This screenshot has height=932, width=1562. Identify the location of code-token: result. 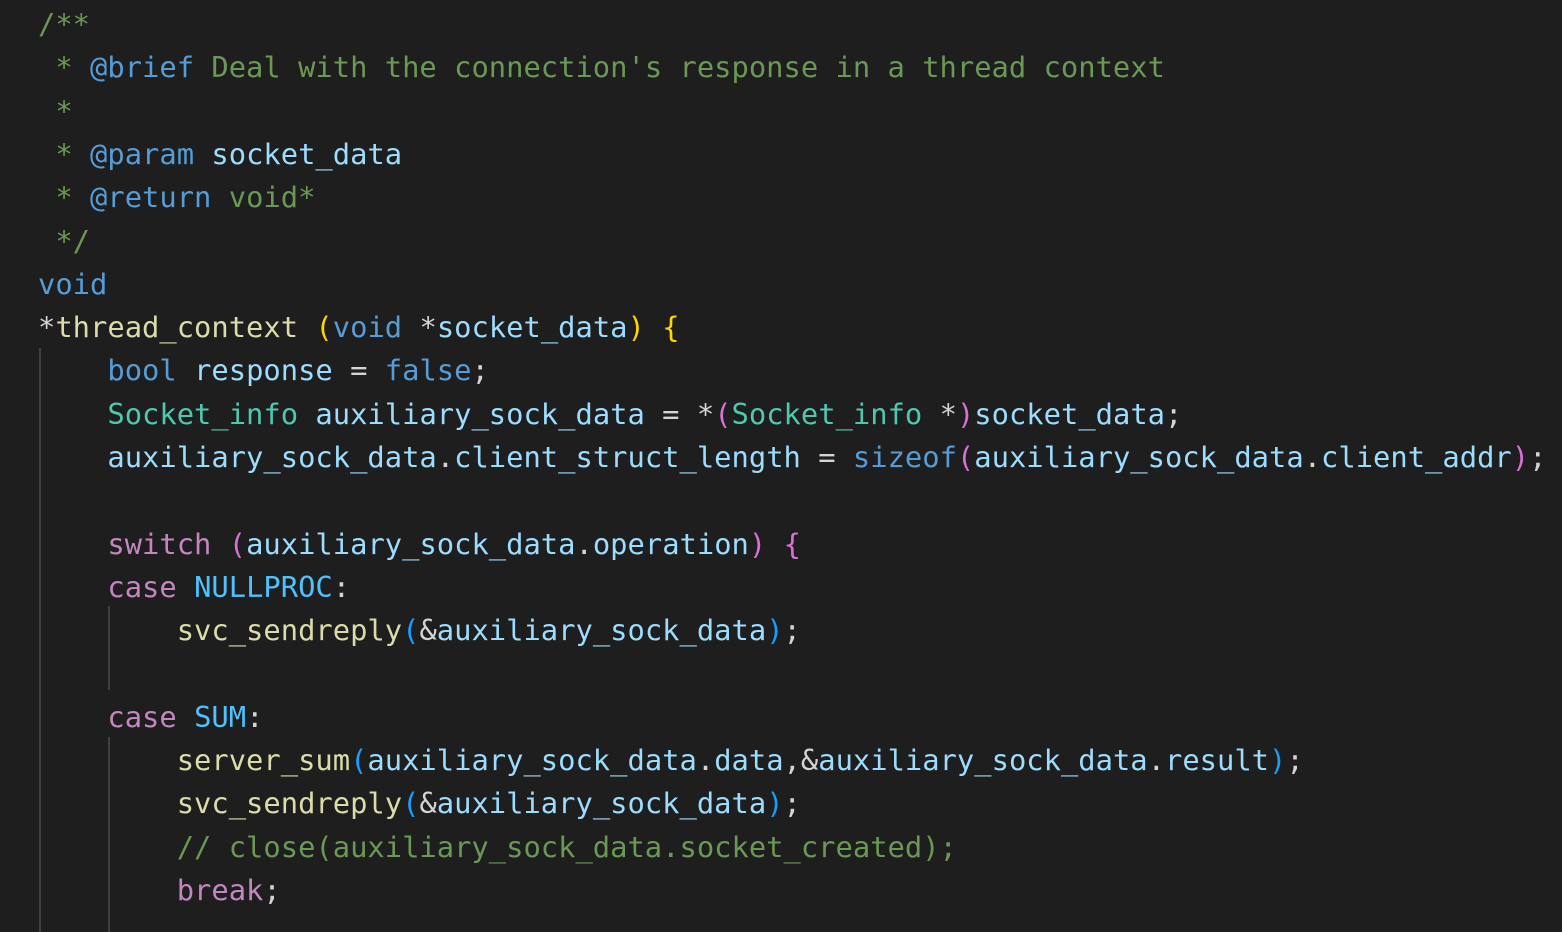
(1217, 760).